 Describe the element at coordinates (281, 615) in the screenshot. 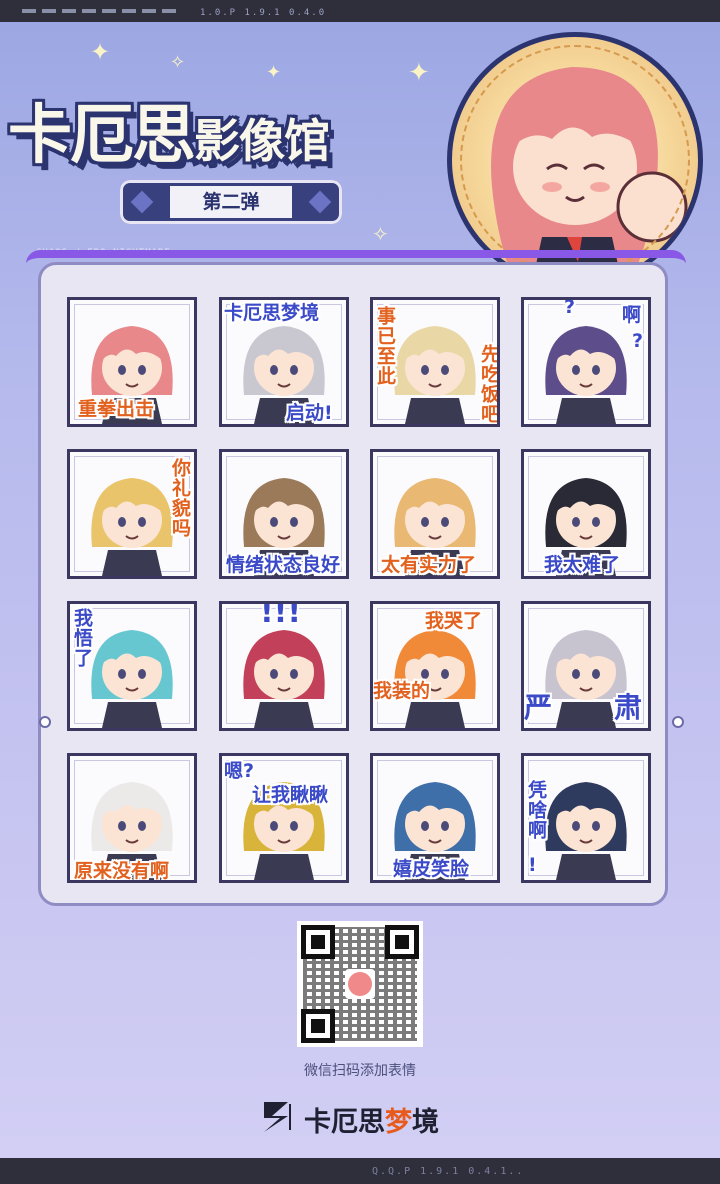

I see `sticker-caption: !!!` at that location.